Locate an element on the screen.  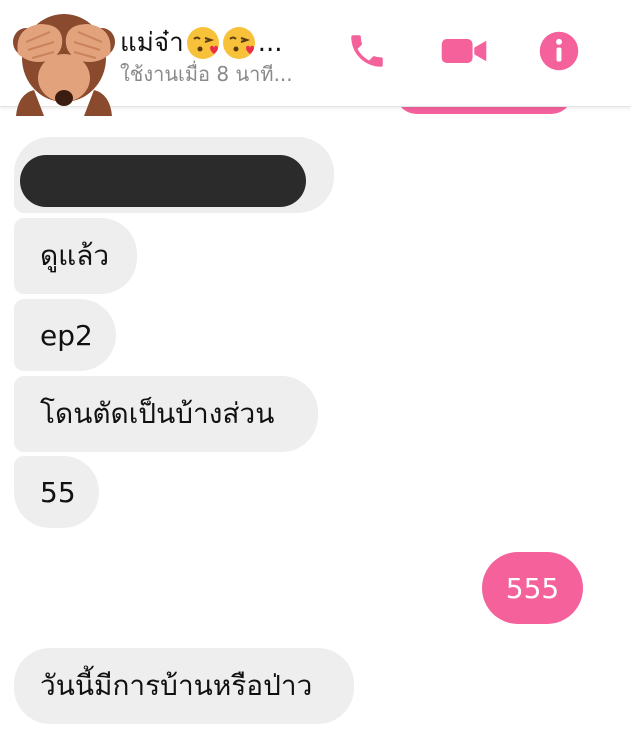
message-bubble-received: โดนตัดเป็นบ้างส่วน is located at coordinates (166, 414).